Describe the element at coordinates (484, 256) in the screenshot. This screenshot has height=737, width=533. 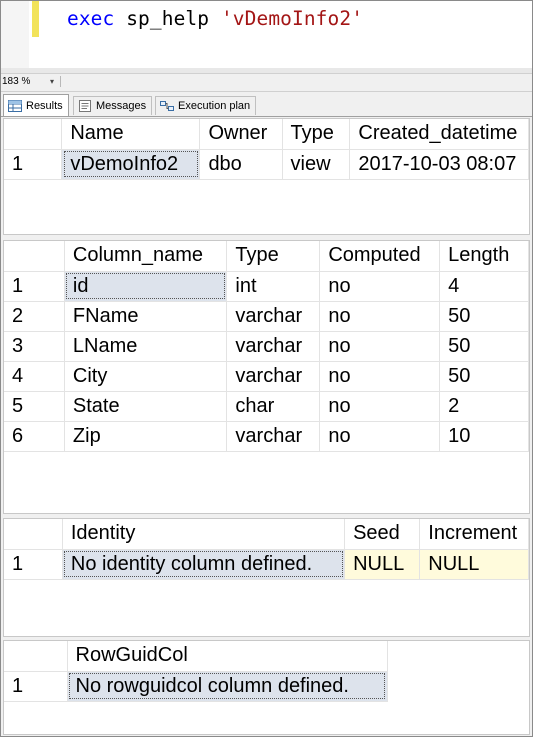
I see `column-header: Length` at that location.